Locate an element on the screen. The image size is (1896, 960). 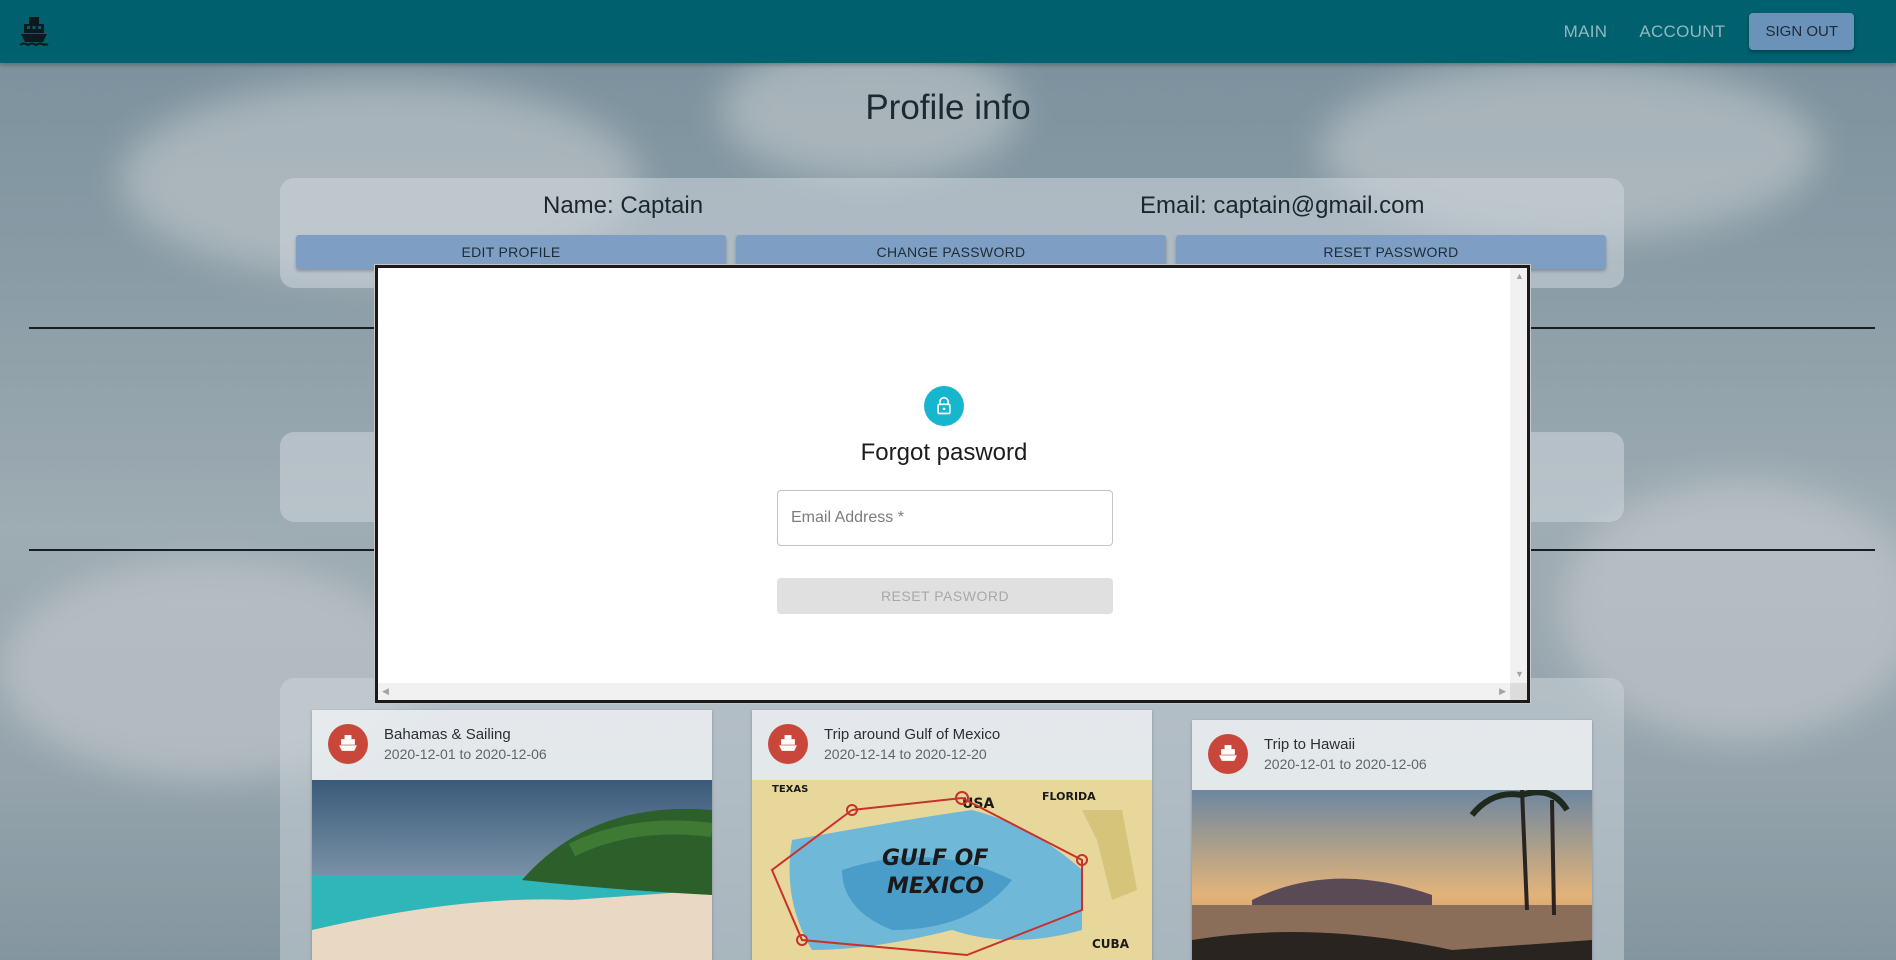
map-label-cuba: CUBA is located at coordinates (1111, 944).